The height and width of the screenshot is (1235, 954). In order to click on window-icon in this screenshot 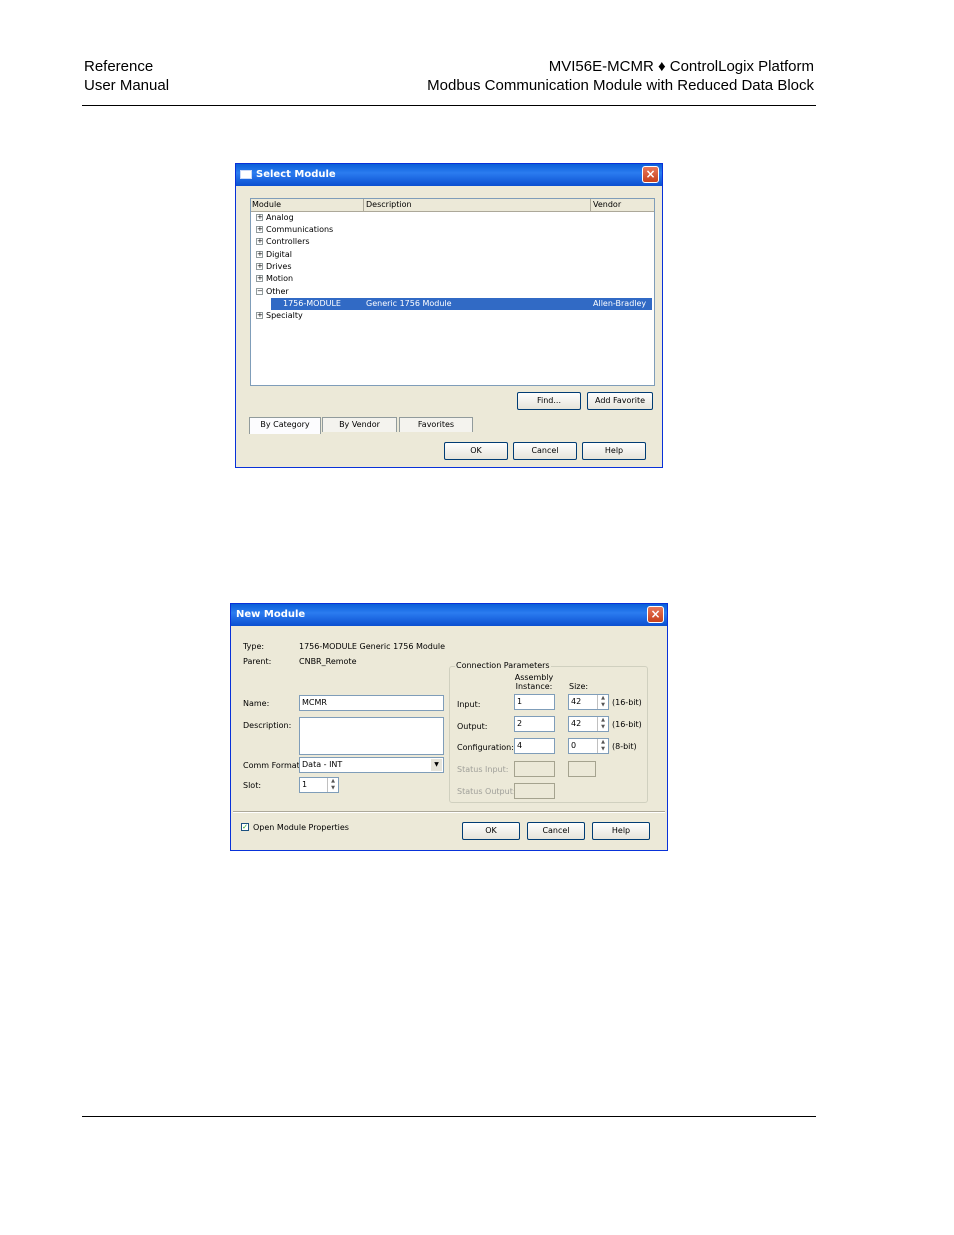, I will do `click(246, 174)`.